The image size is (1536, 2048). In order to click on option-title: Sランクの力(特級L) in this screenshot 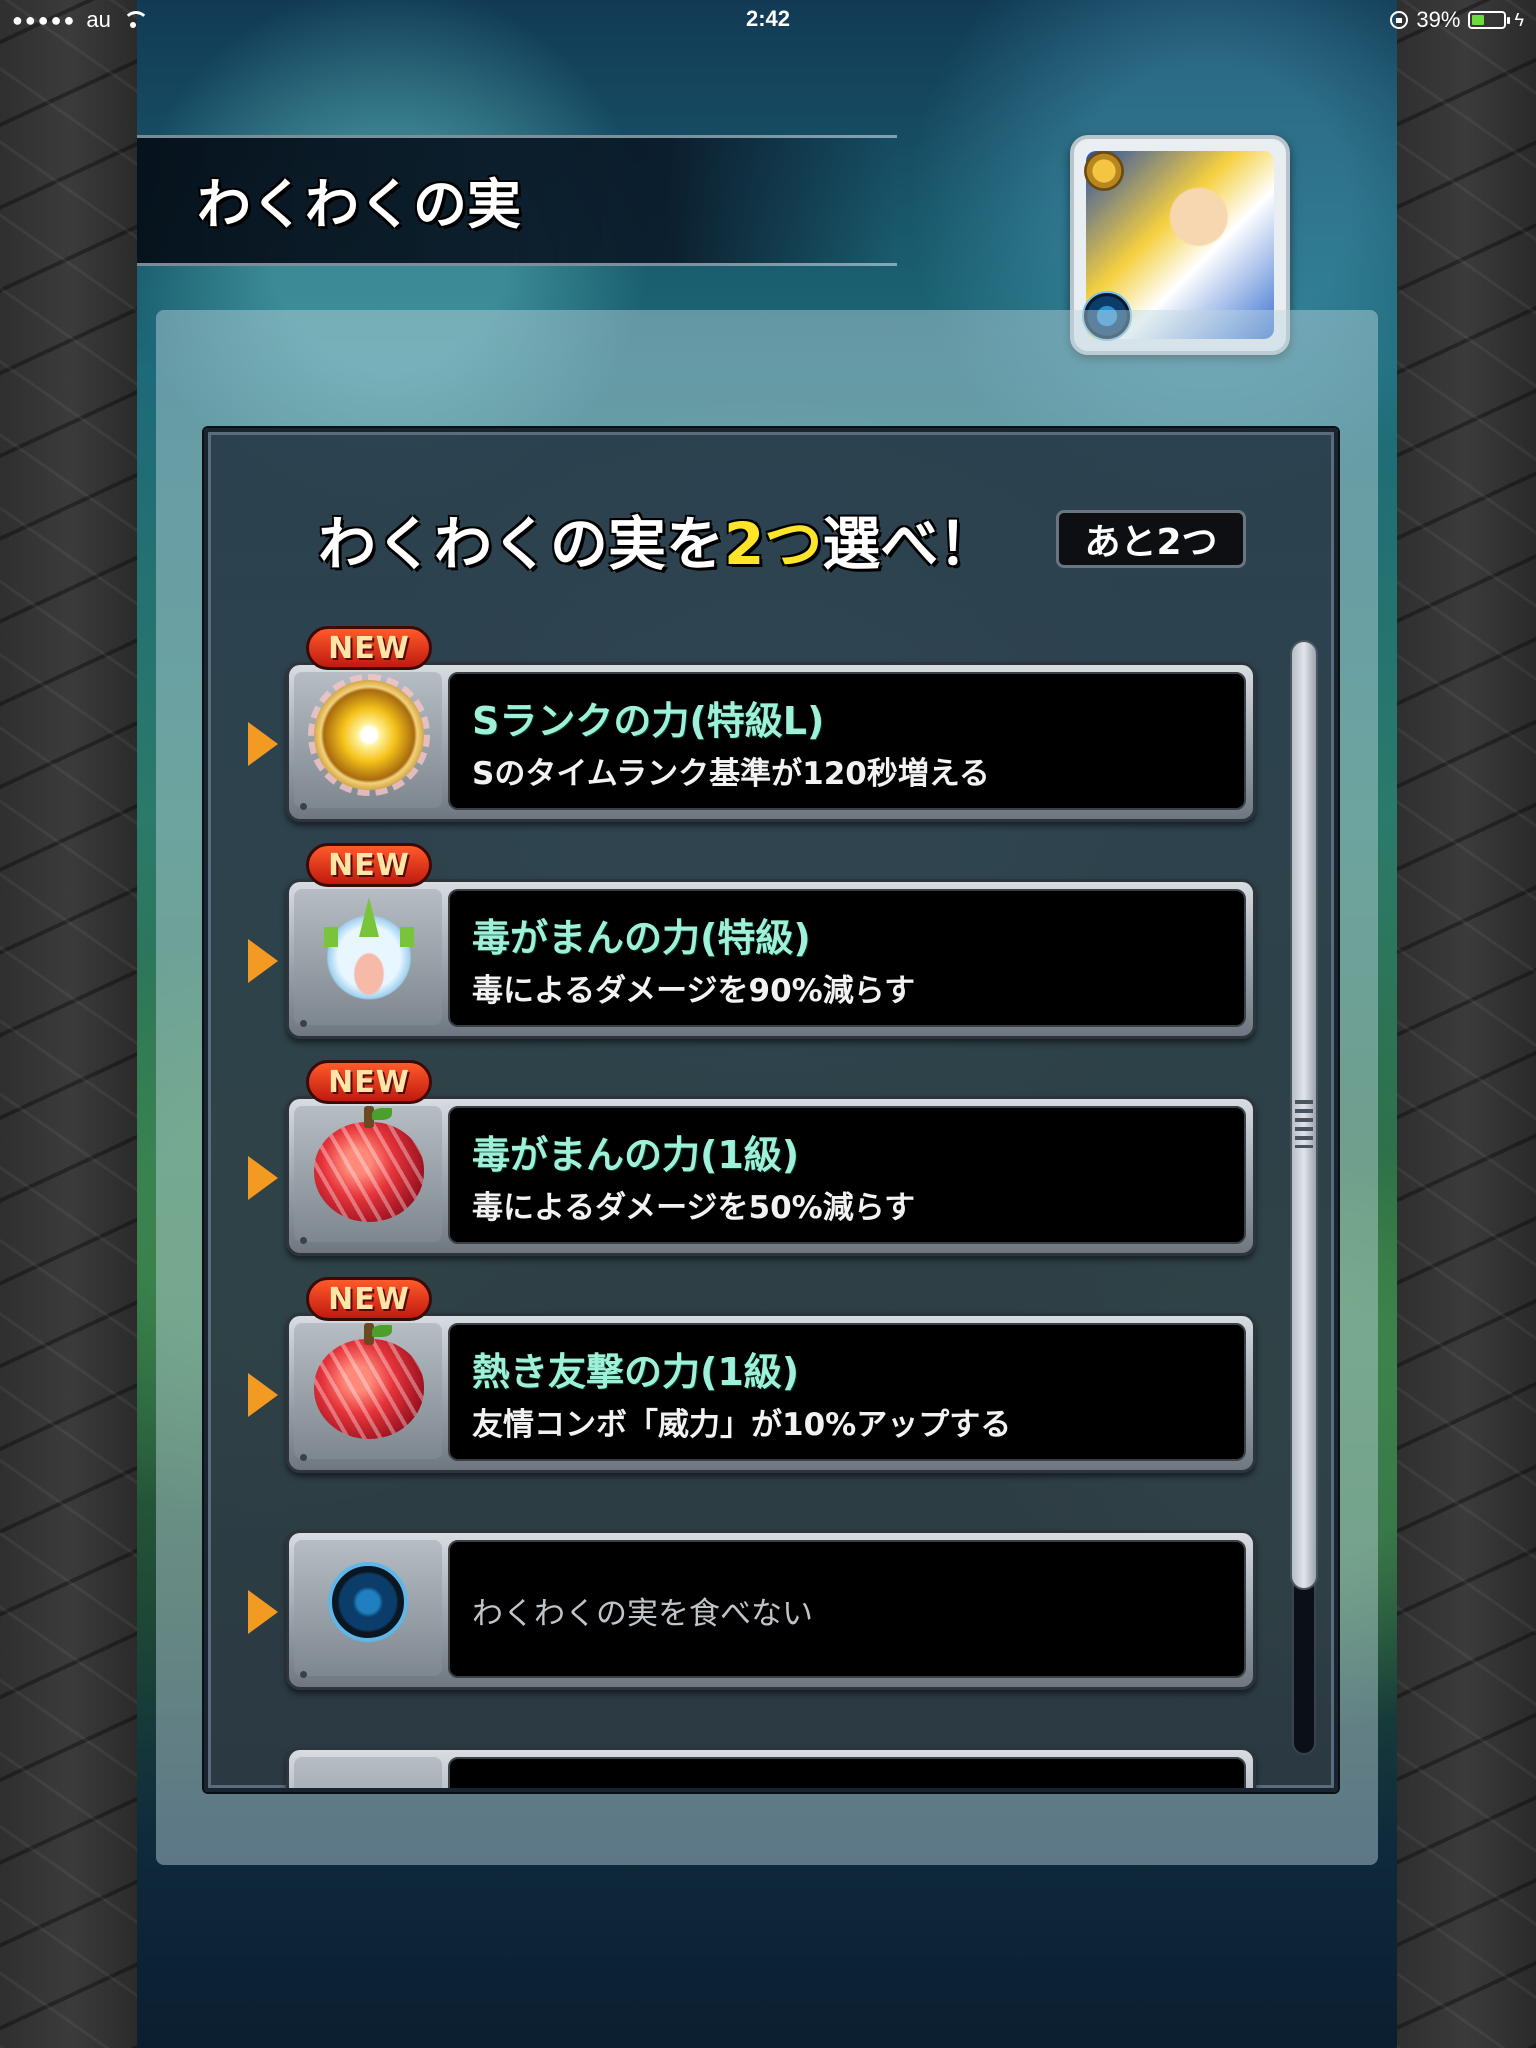, I will do `click(648, 721)`.